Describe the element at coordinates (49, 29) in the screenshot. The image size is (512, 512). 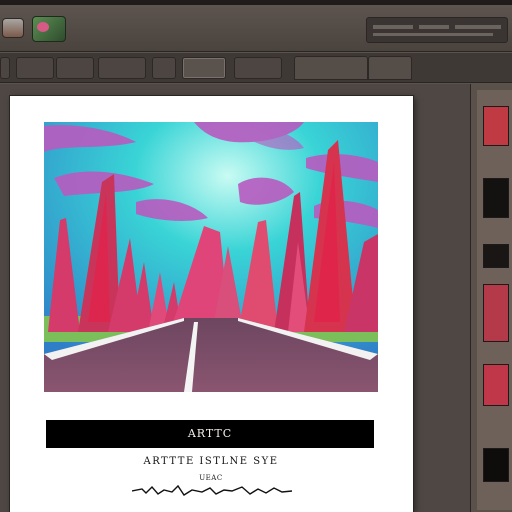
I see `image-tool-icon` at that location.